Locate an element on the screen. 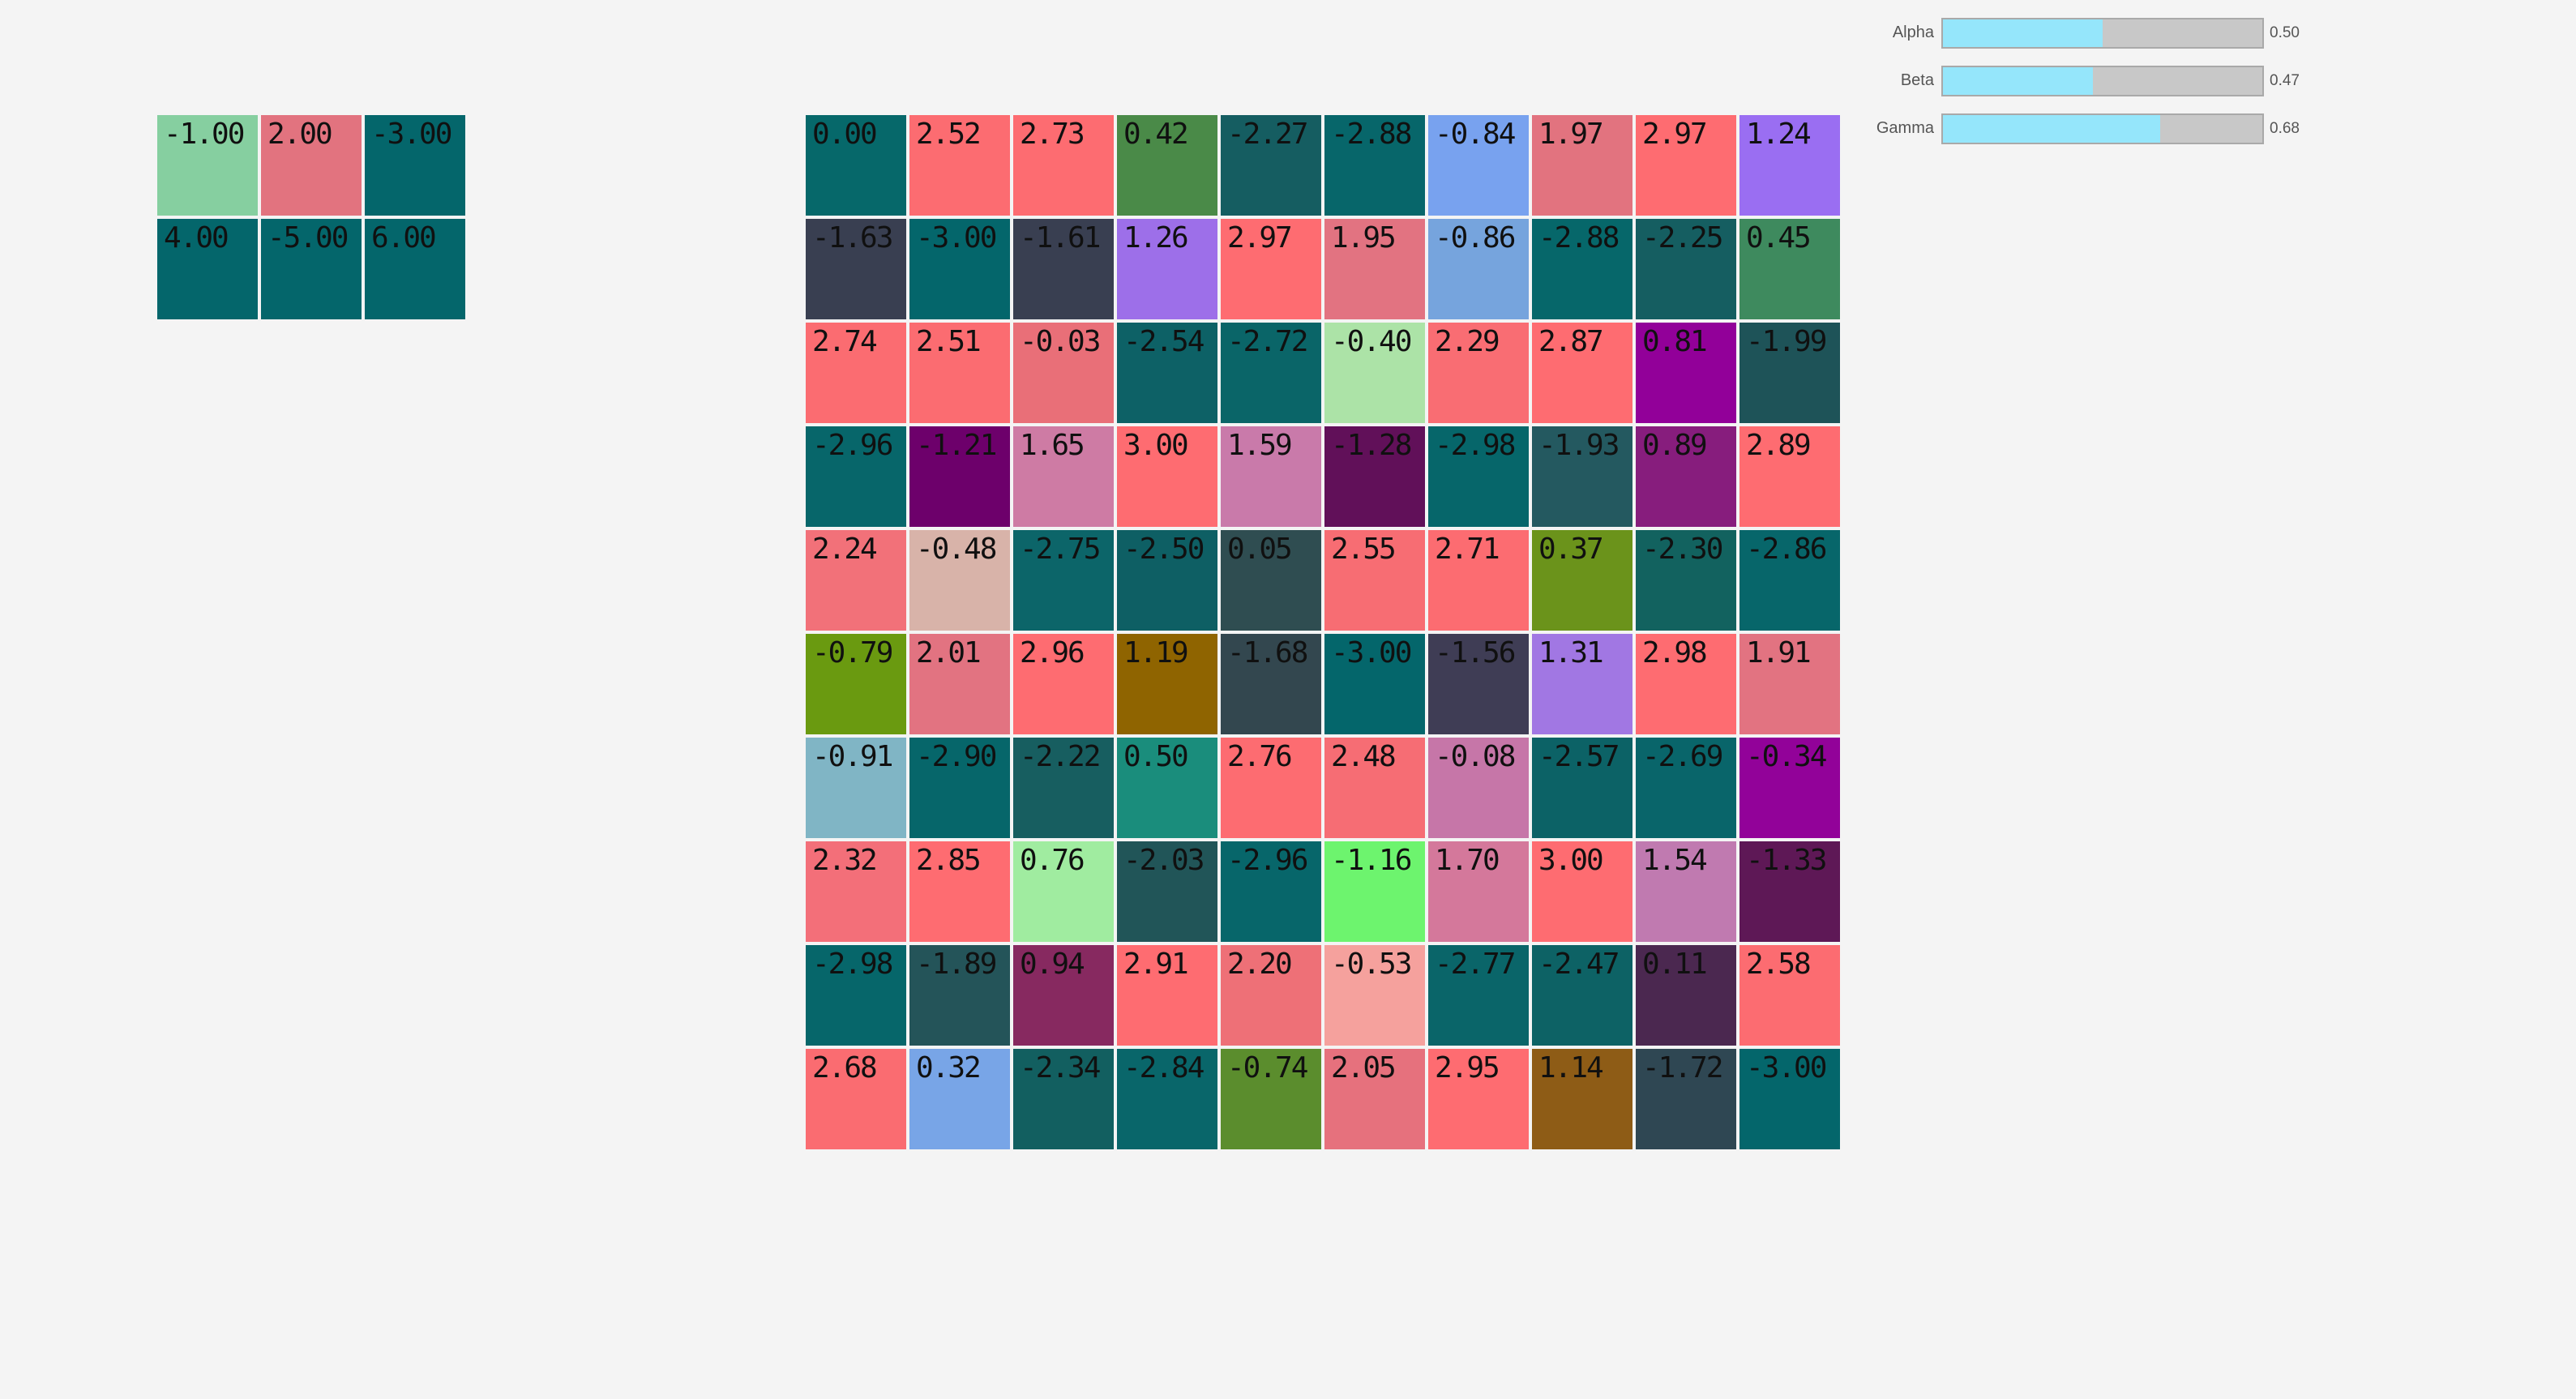 Image resolution: width=2576 pixels, height=1399 pixels. big-matrix-cell-r8-c7: -2.47 is located at coordinates (1582, 995).